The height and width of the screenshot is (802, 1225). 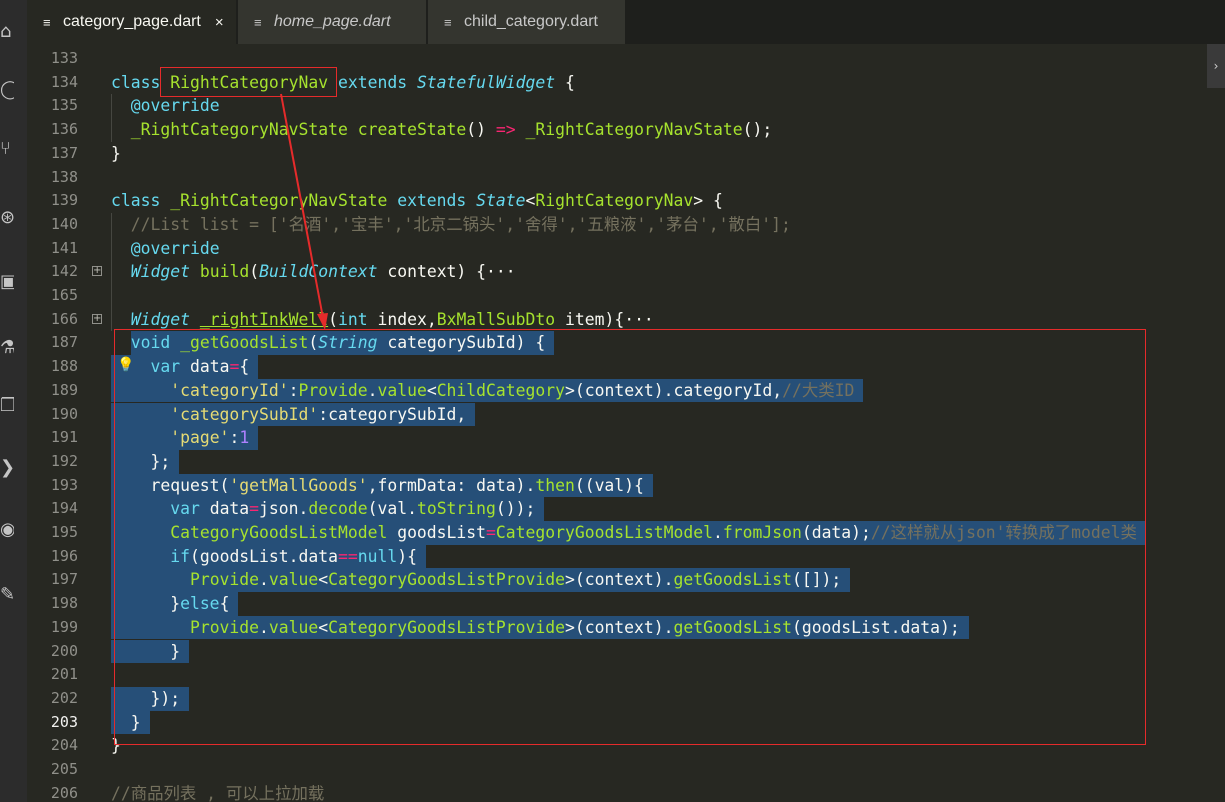 I want to click on line-number: 135, so click(x=64, y=105).